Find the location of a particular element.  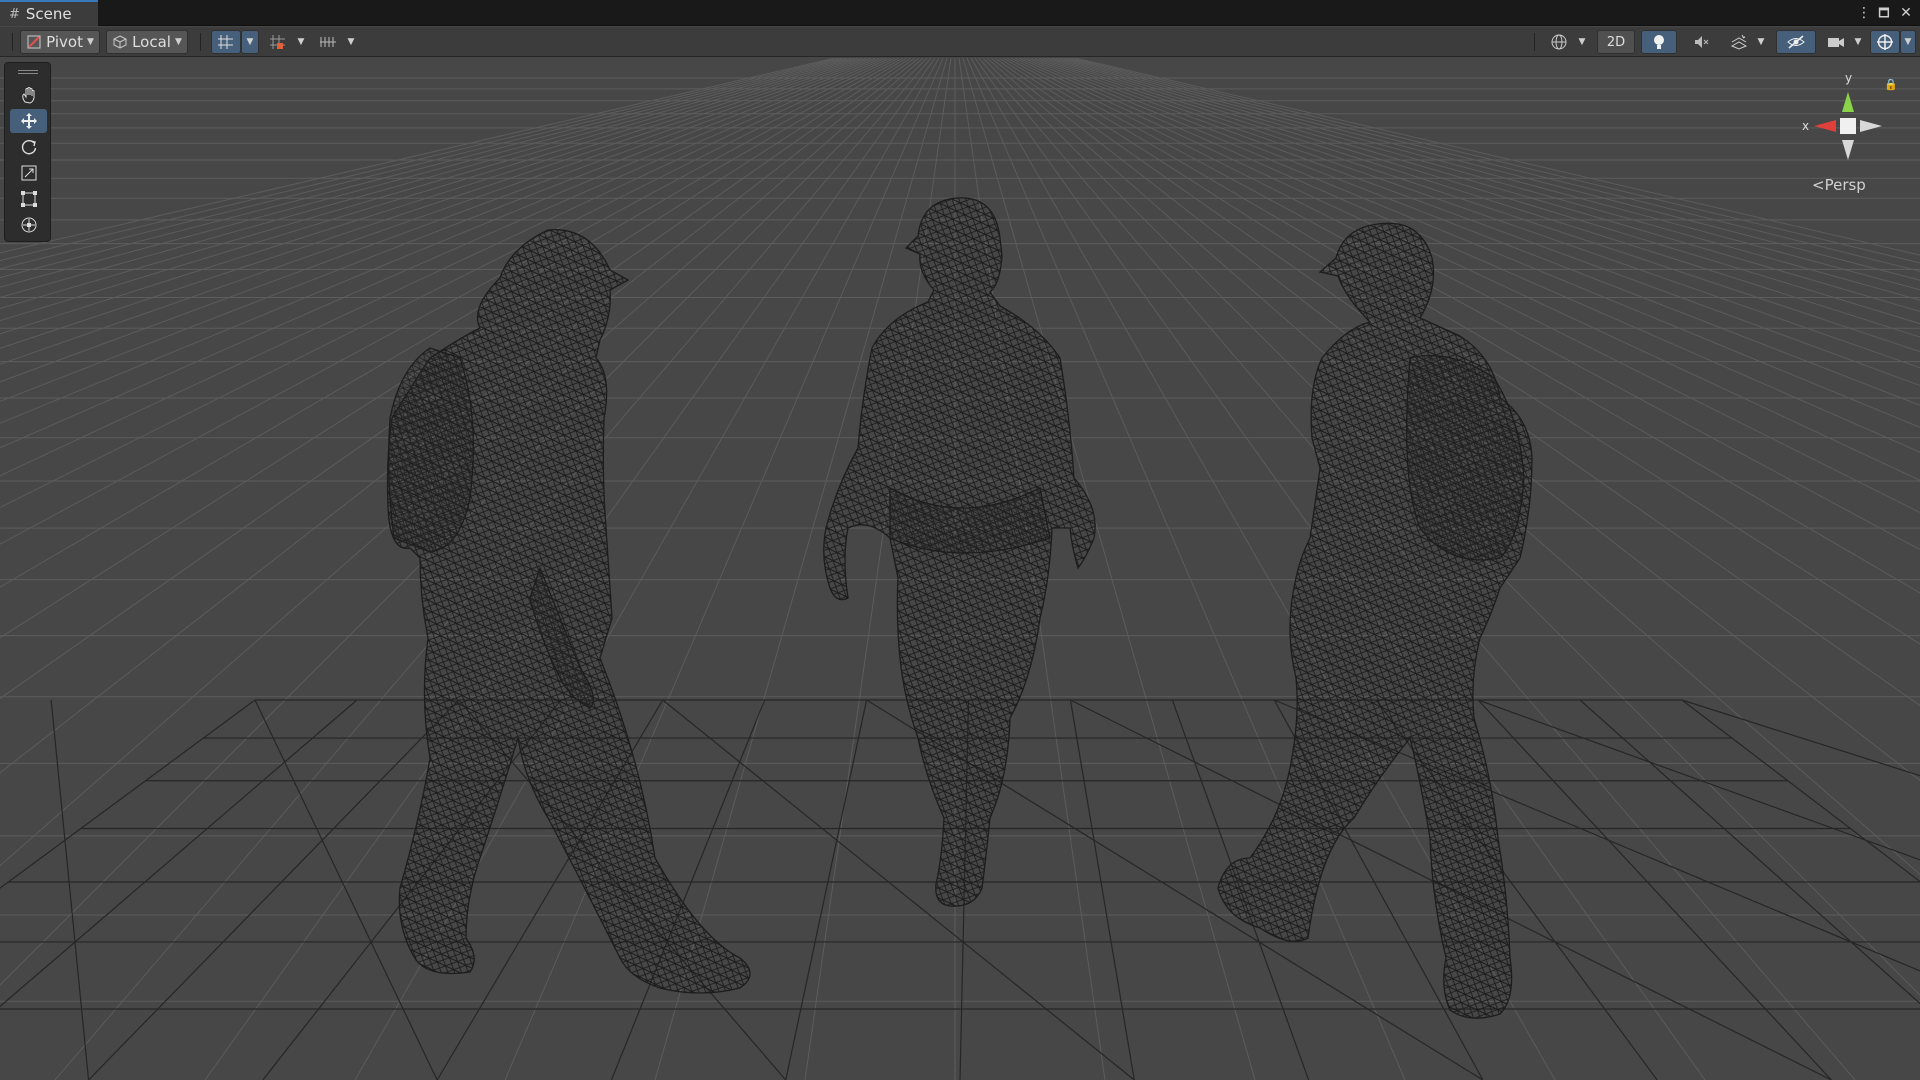

draw-mode-button is located at coordinates (1559, 42).